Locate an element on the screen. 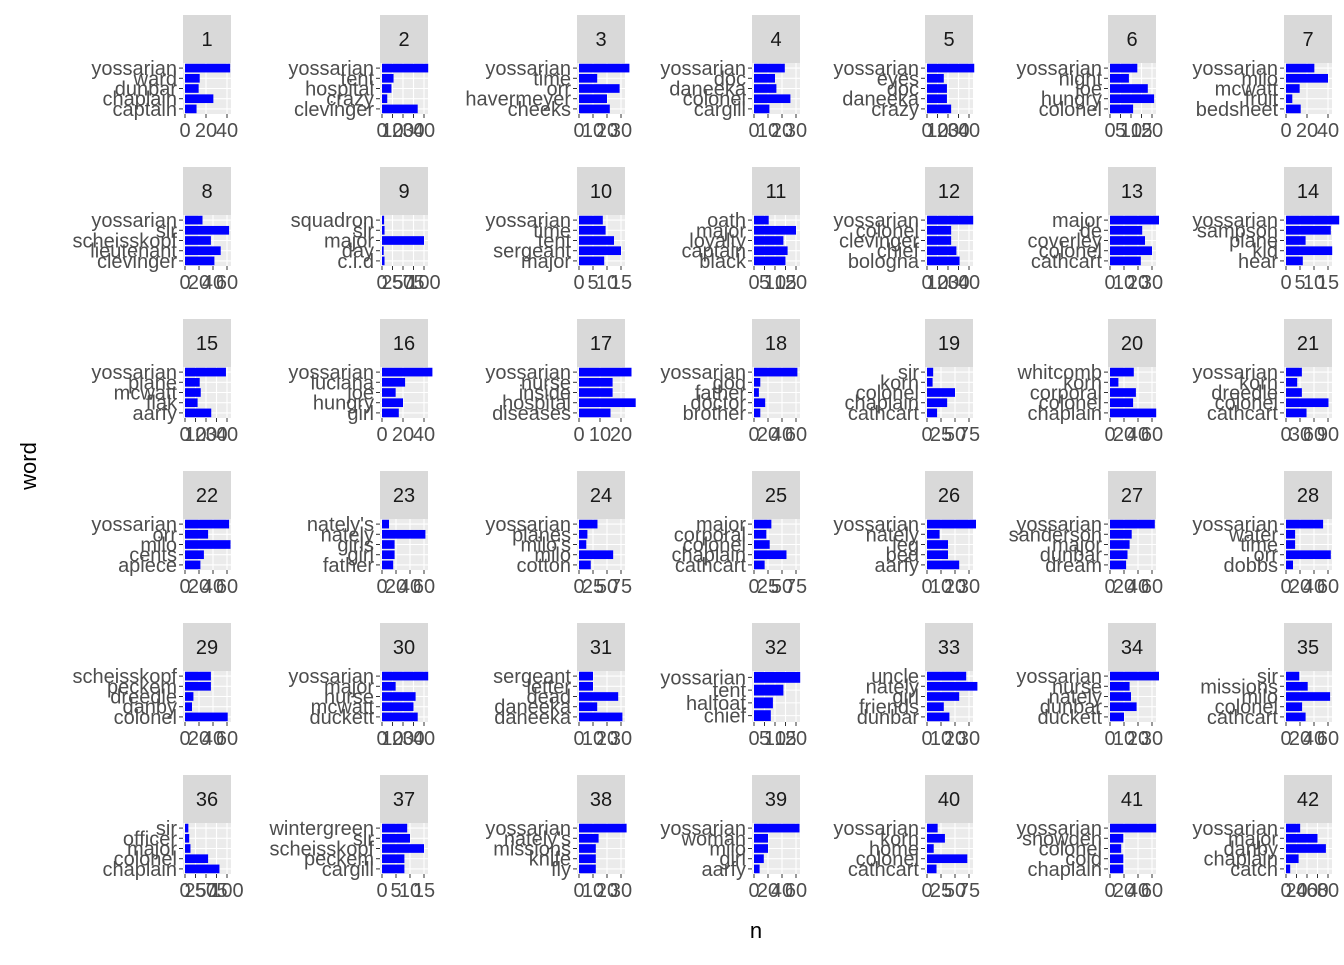  word-label: father is located at coordinates (348, 566).